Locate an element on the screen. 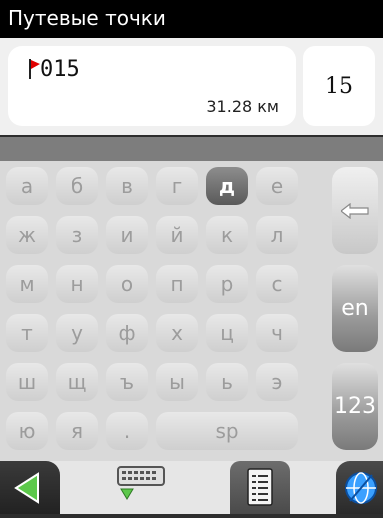 The width and height of the screenshot is (383, 518). key-label: ж is located at coordinates (27, 235).